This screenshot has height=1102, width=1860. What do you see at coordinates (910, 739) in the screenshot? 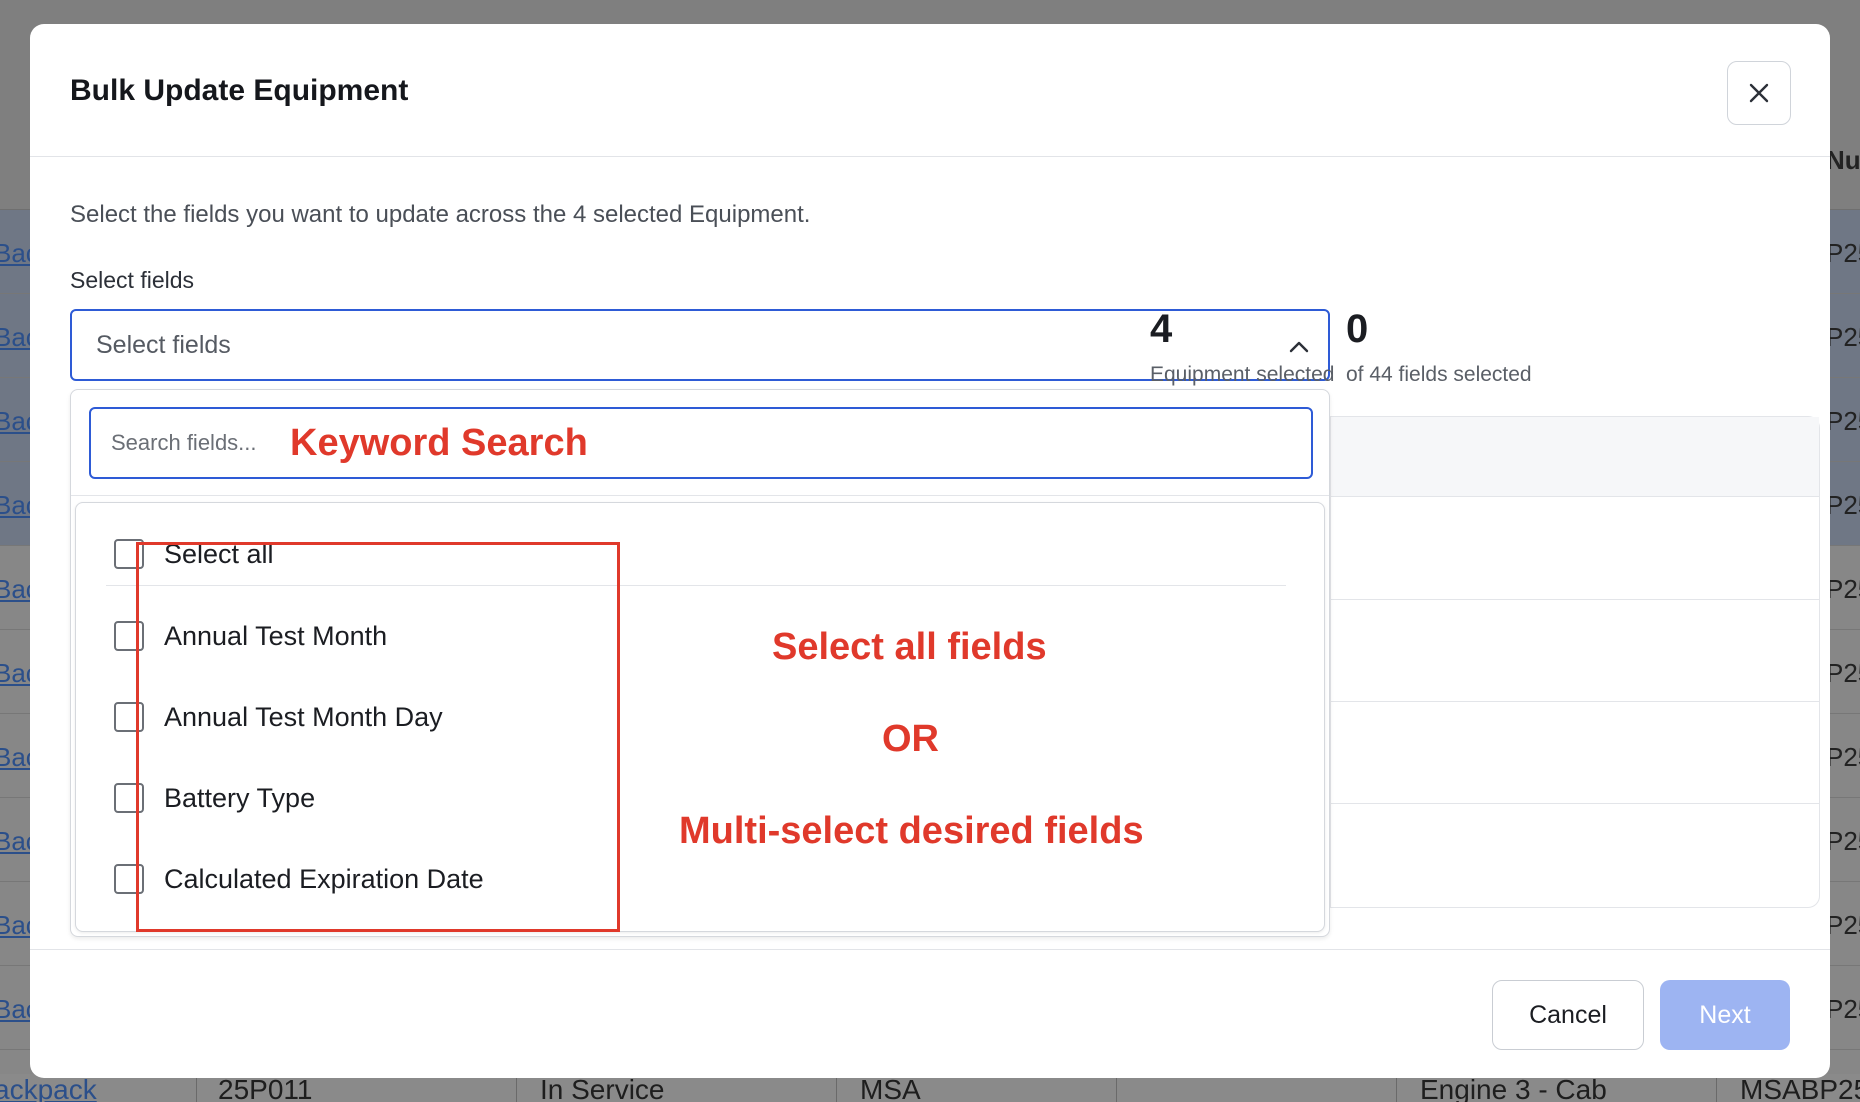
I see `annotation-or: OR` at bounding box center [910, 739].